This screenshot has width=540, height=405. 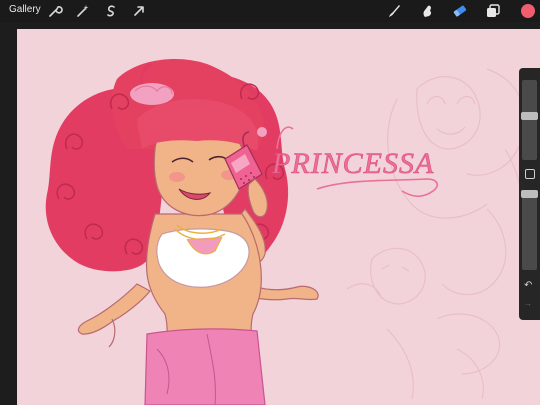 What do you see at coordinates (460, 11) in the screenshot?
I see `eraser-icon` at bounding box center [460, 11].